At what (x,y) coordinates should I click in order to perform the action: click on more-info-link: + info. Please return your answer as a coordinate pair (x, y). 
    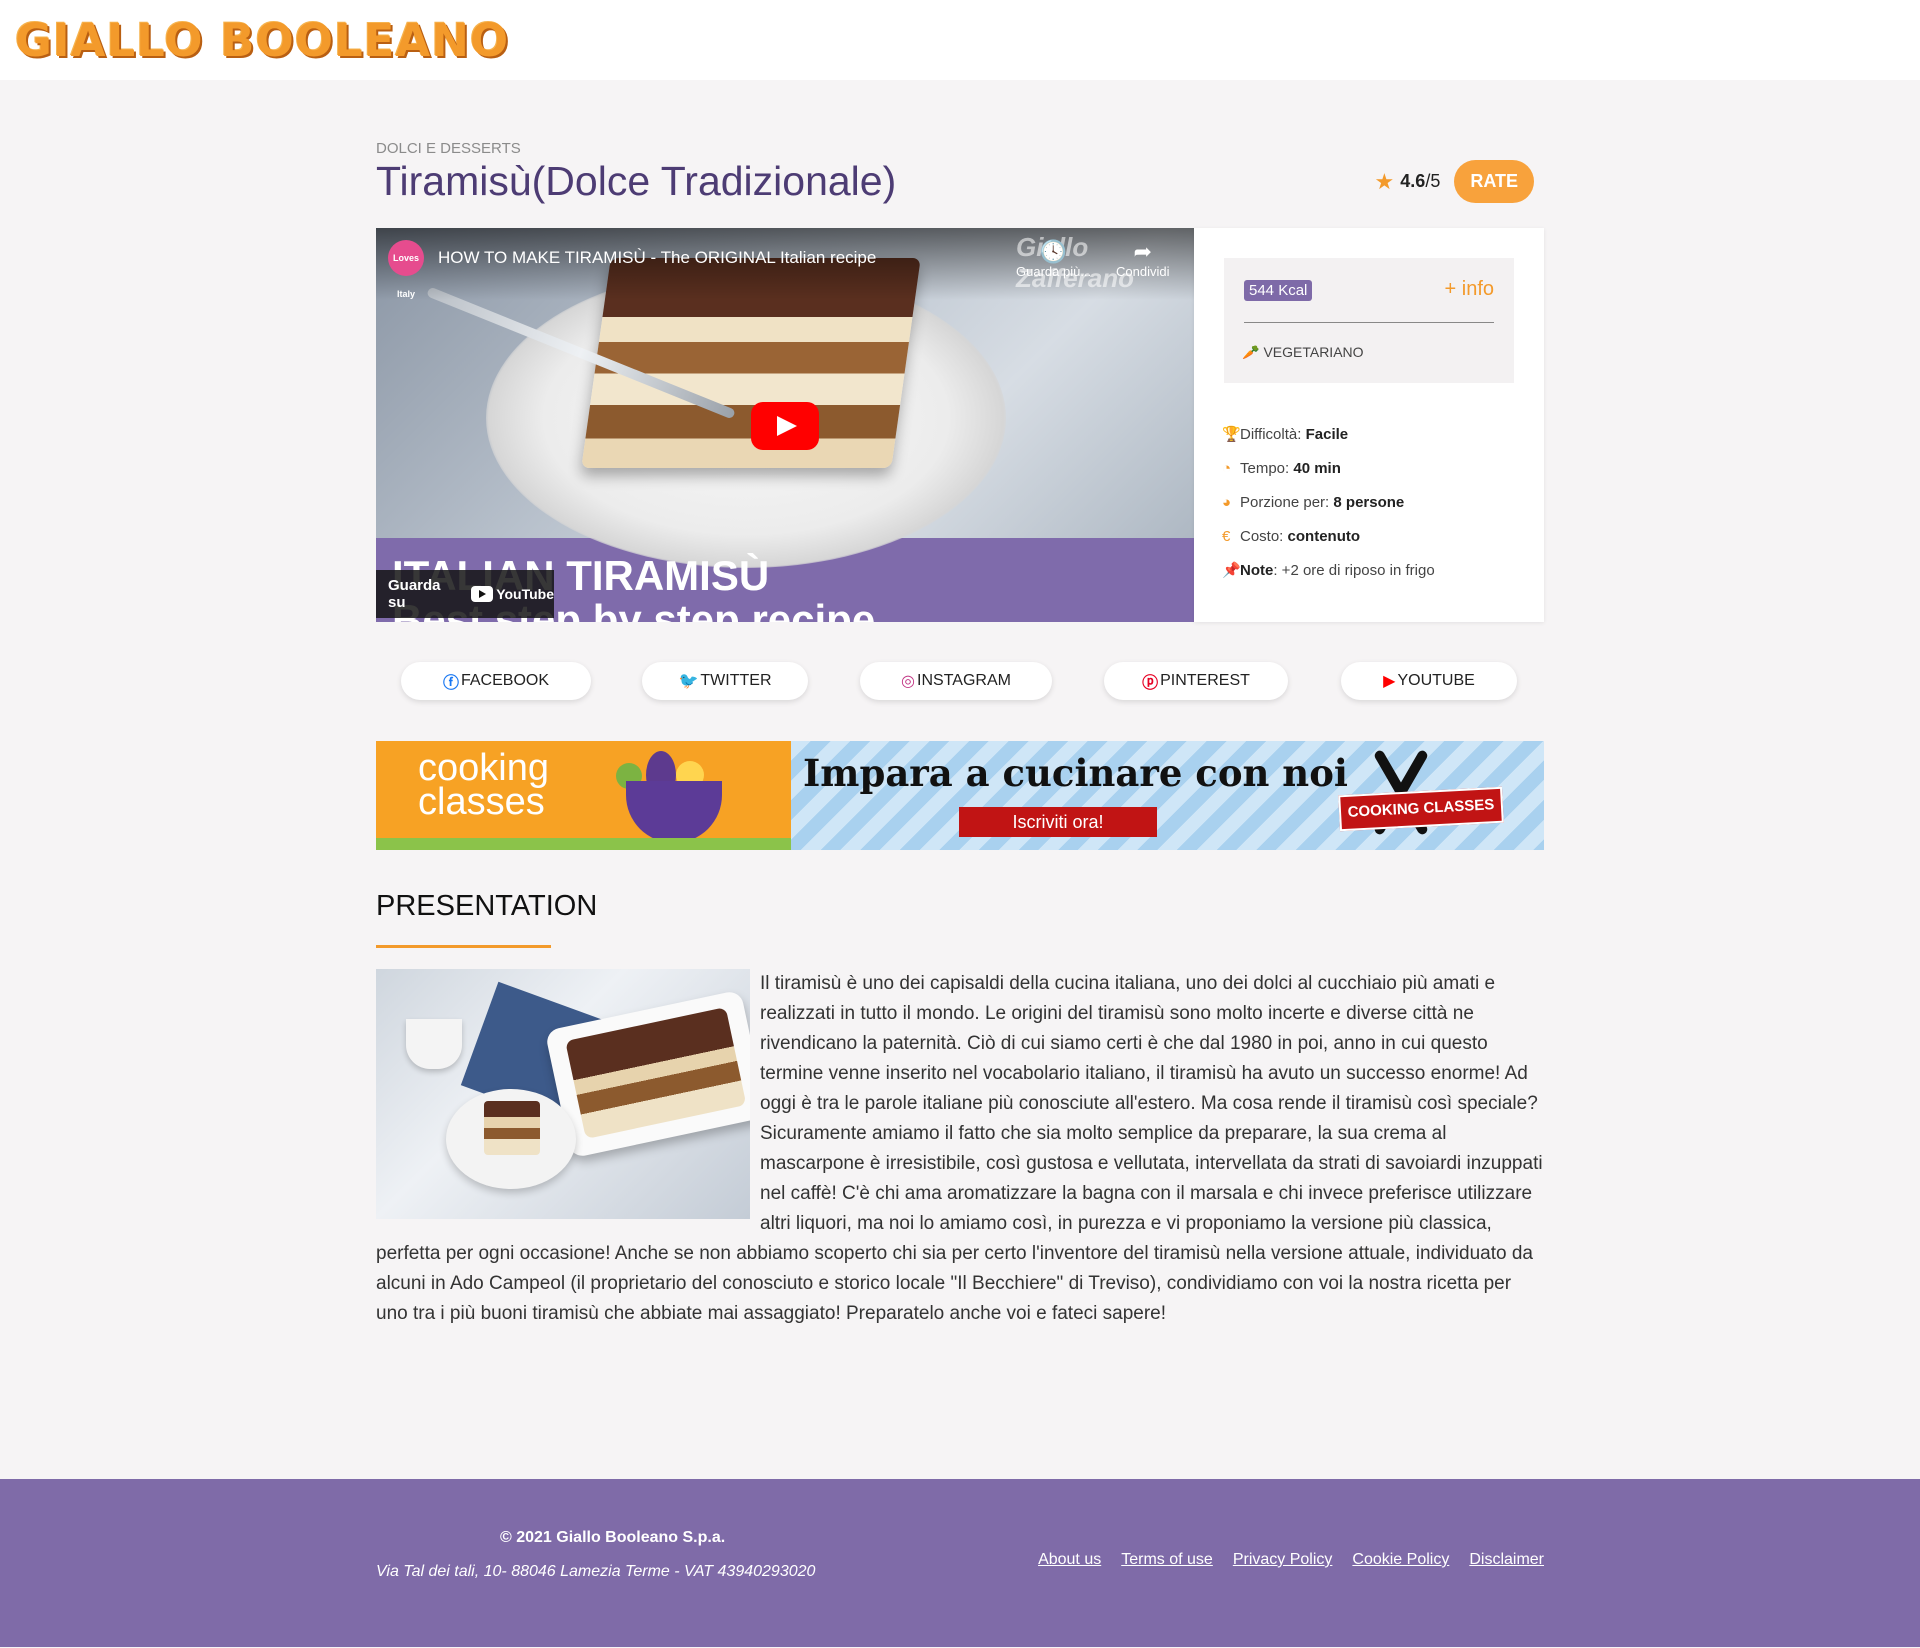
    Looking at the image, I should click on (1469, 289).